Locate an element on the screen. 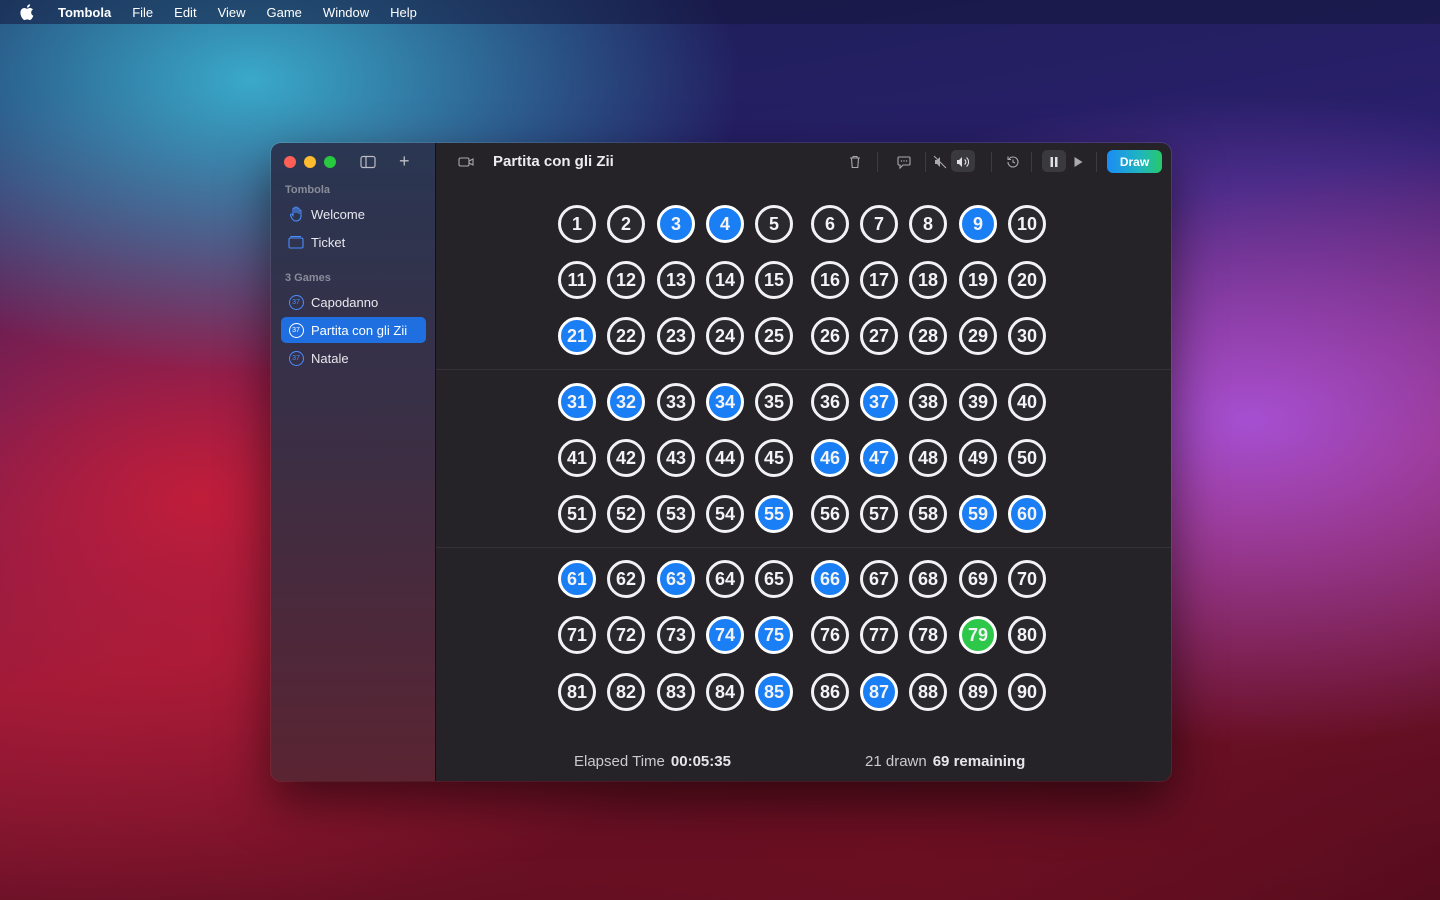  number-ball-23: 23 is located at coordinates (676, 336).